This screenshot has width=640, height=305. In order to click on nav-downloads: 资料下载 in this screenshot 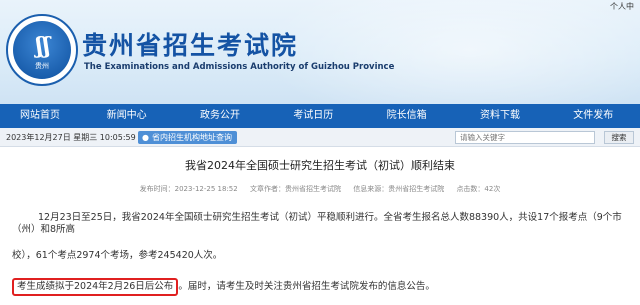, I will do `click(499, 116)`.